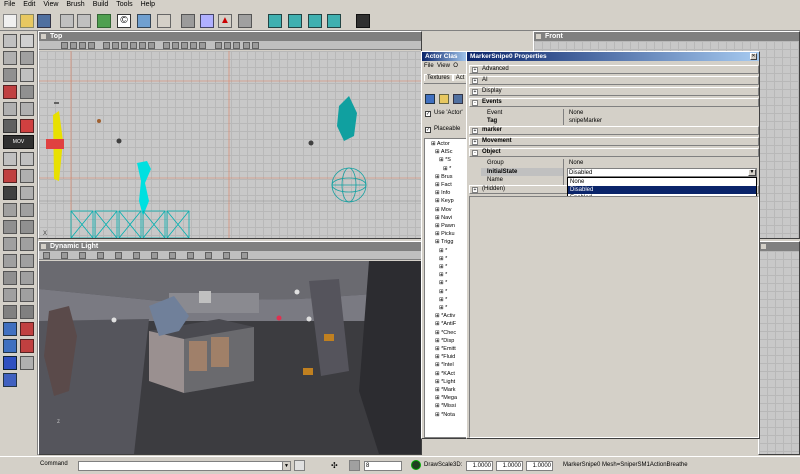 The width and height of the screenshot is (800, 474). Describe the element at coordinates (614, 91) in the screenshot. I see `property-category-row: + Display` at that location.